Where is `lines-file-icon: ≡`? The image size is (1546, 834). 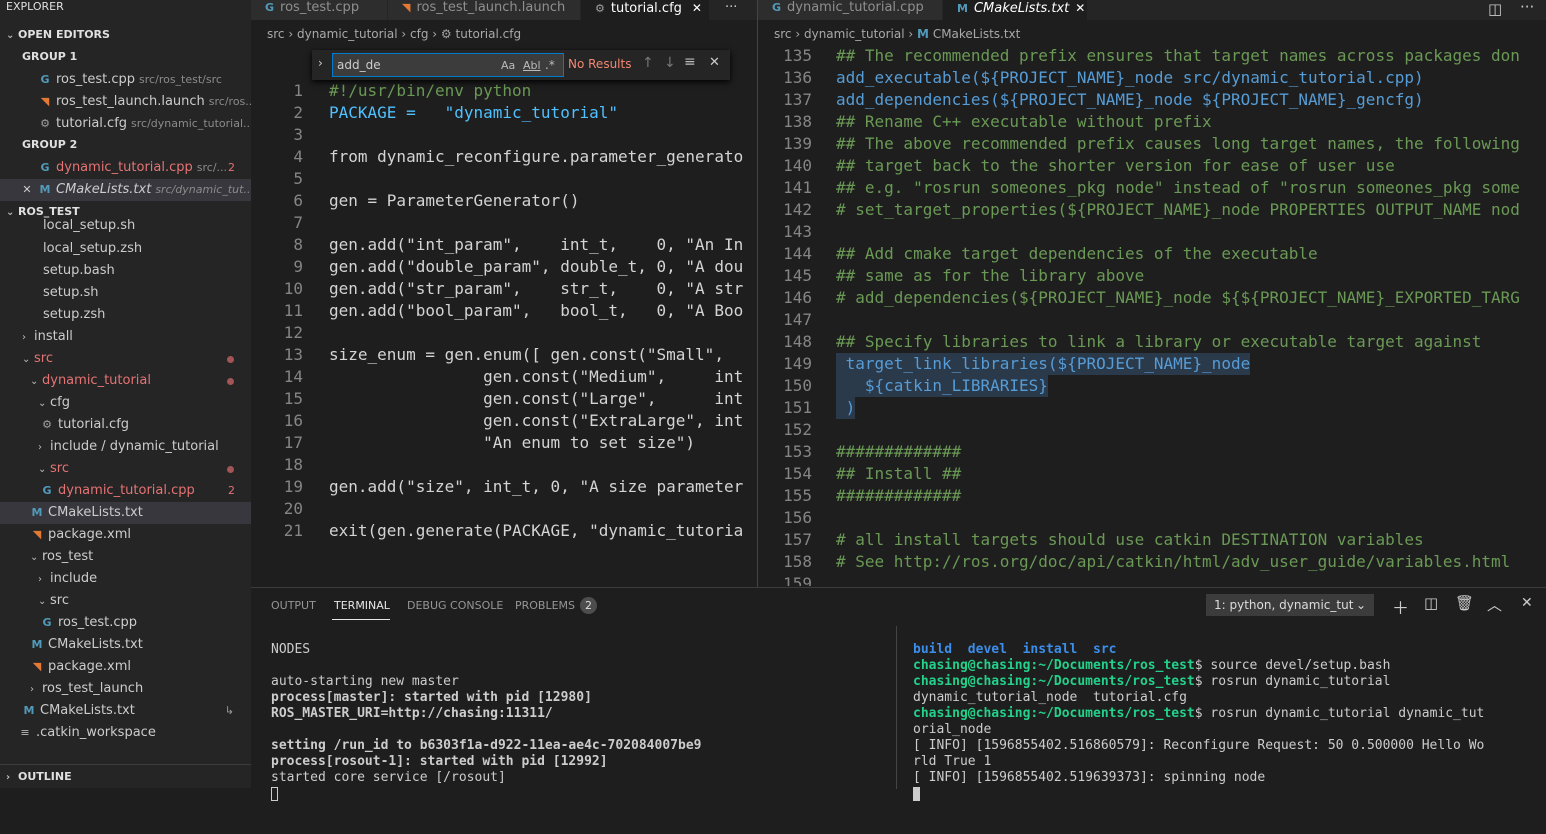
lines-file-icon: ≡ is located at coordinates (25, 732).